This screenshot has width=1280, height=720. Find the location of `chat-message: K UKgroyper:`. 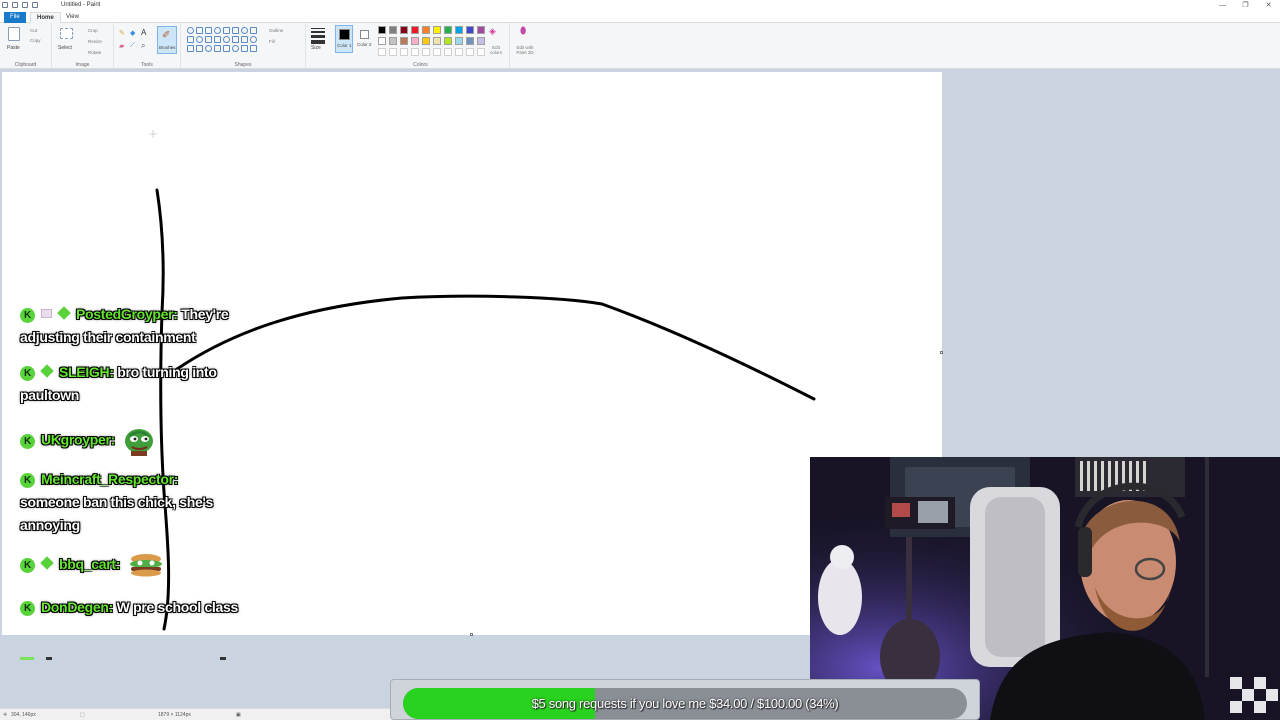

chat-message: K UKgroyper: is located at coordinates (145, 441).